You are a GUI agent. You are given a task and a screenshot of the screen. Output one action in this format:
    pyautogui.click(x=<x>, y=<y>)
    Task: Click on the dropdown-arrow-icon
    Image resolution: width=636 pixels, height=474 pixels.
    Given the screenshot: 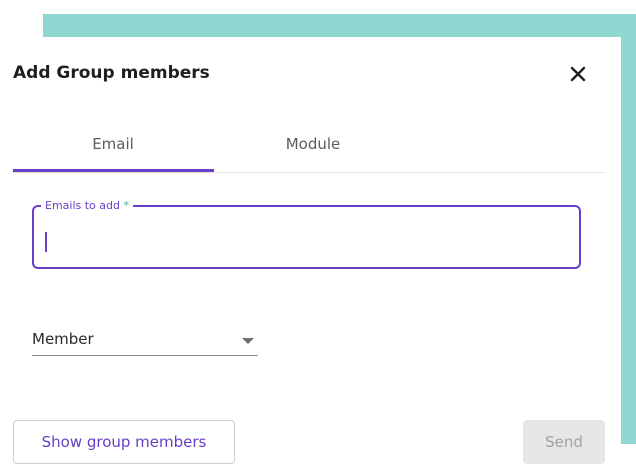 What is the action you would take?
    pyautogui.click(x=248, y=341)
    